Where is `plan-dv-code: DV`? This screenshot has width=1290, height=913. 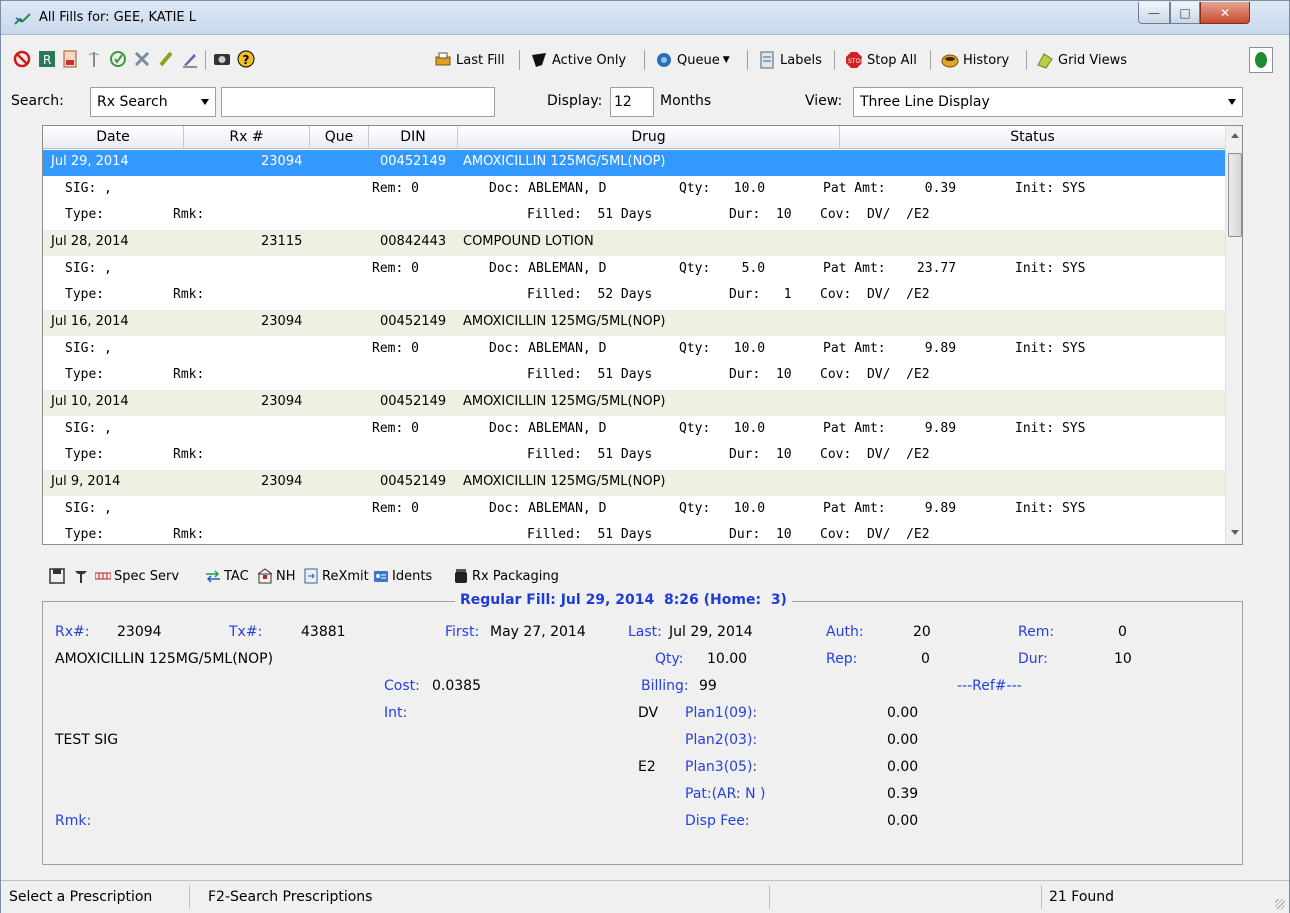 plan-dv-code: DV is located at coordinates (648, 713).